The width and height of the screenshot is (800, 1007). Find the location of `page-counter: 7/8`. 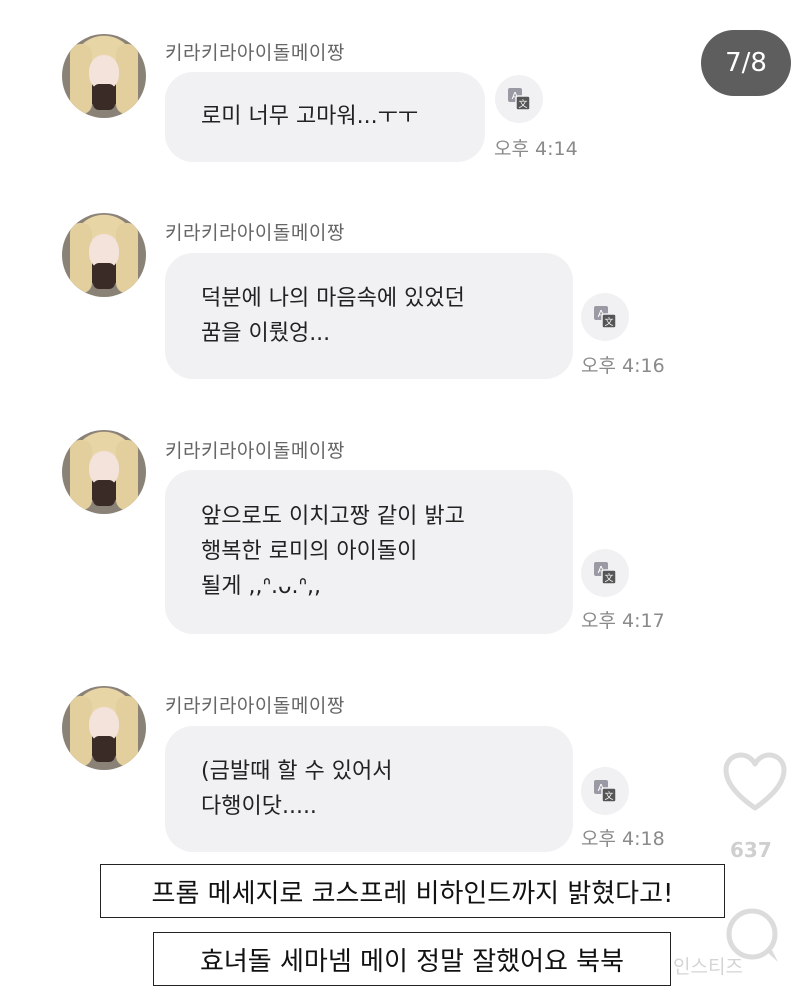

page-counter: 7/8 is located at coordinates (746, 63).